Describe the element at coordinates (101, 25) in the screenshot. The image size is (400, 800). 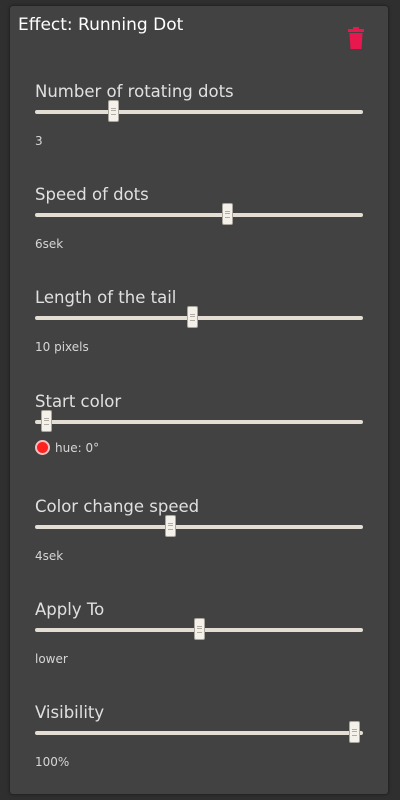
I see `effect-title: Effect: Running Dot` at that location.